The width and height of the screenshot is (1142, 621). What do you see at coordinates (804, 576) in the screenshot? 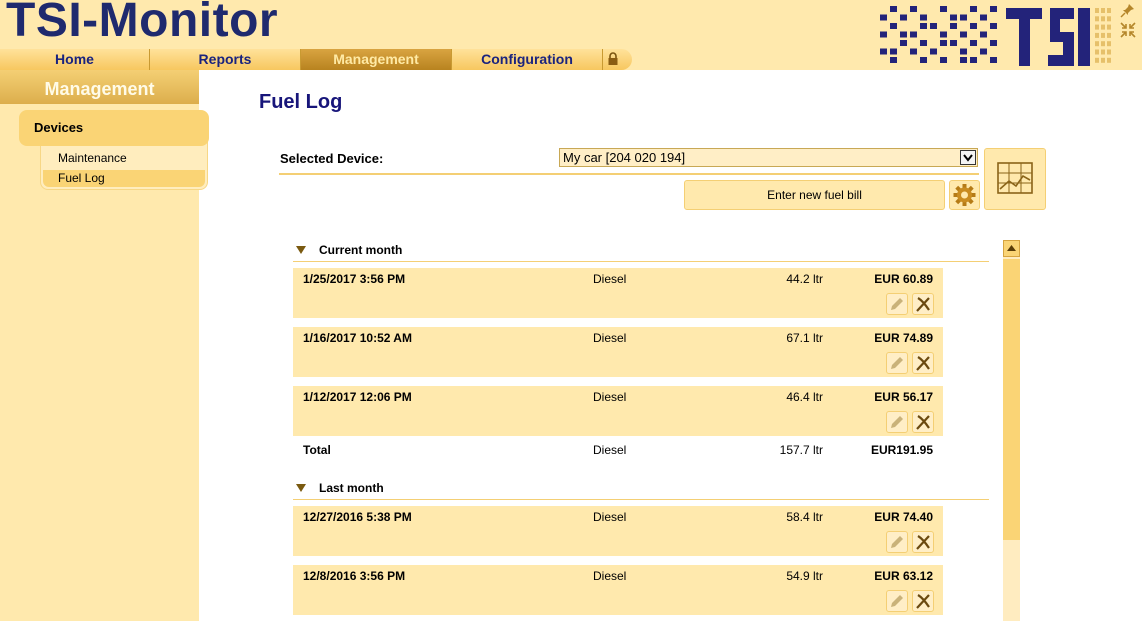
I see `entry-volume: 54.9 ltr` at bounding box center [804, 576].